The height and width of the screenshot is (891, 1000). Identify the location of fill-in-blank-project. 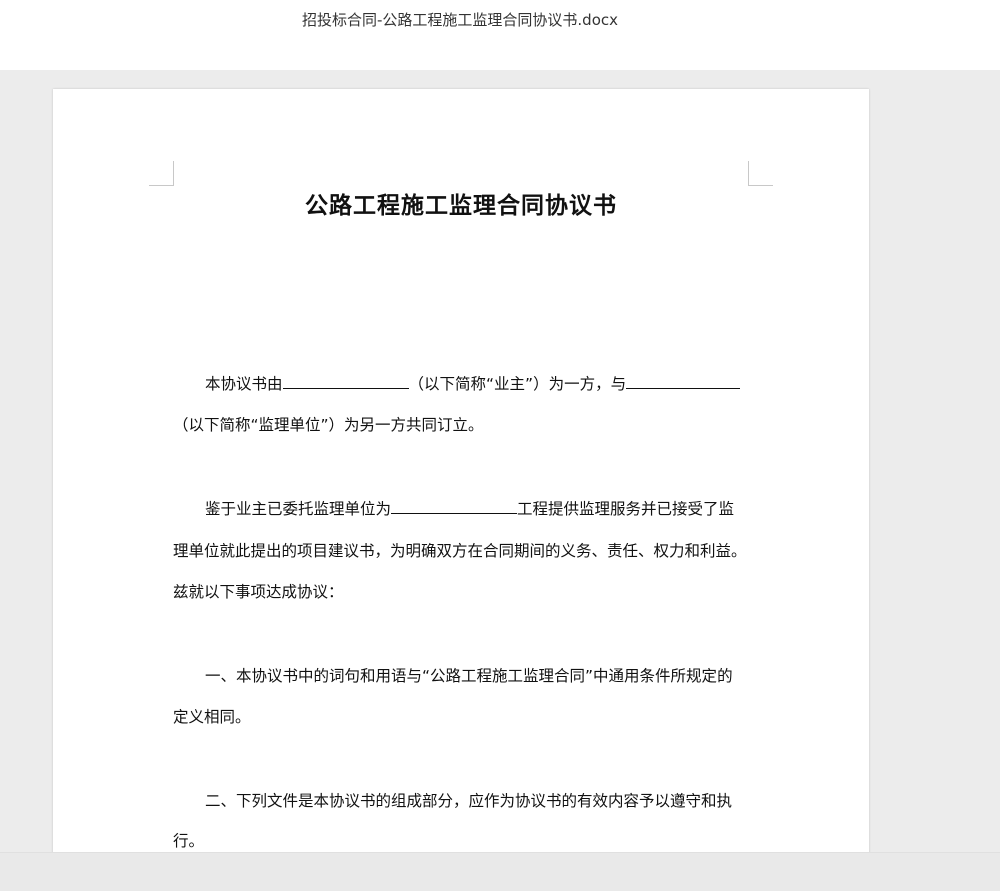
(454, 506).